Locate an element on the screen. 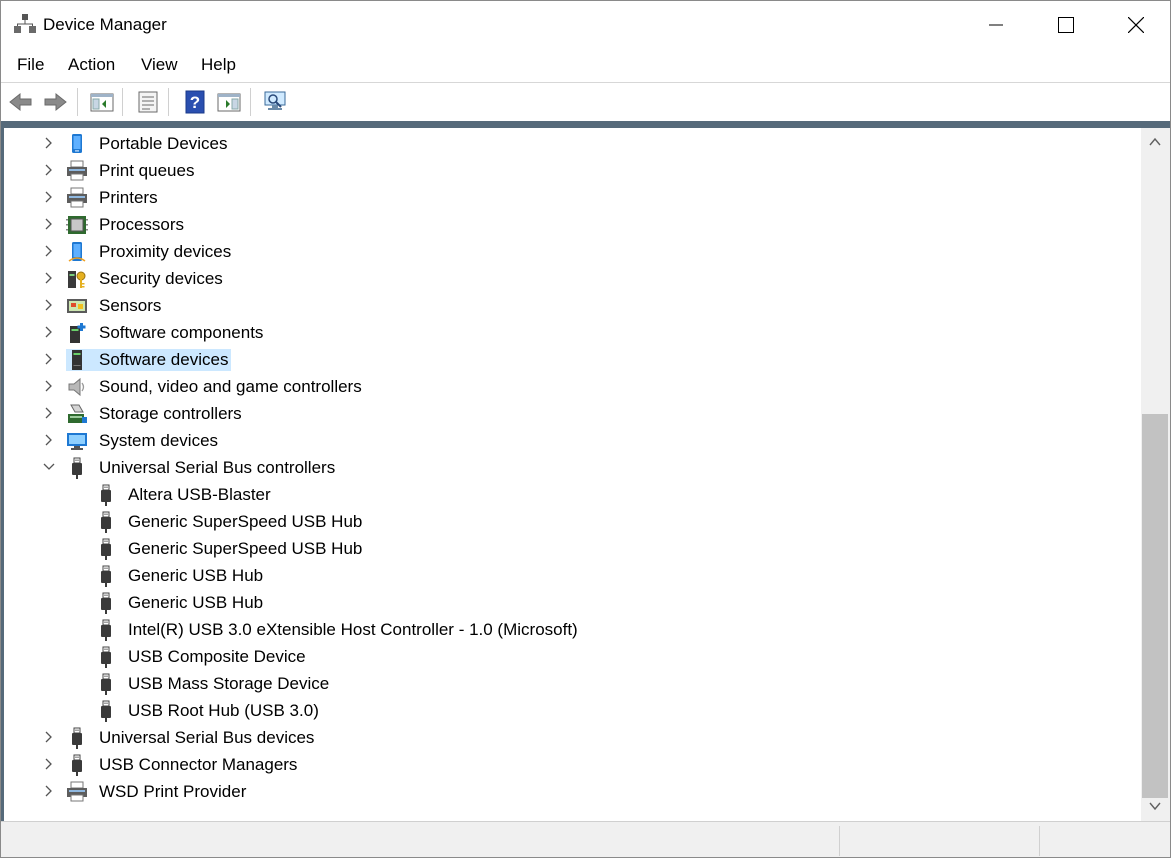 This screenshot has height=858, width=1171. processor-icon is located at coordinates (77, 224).